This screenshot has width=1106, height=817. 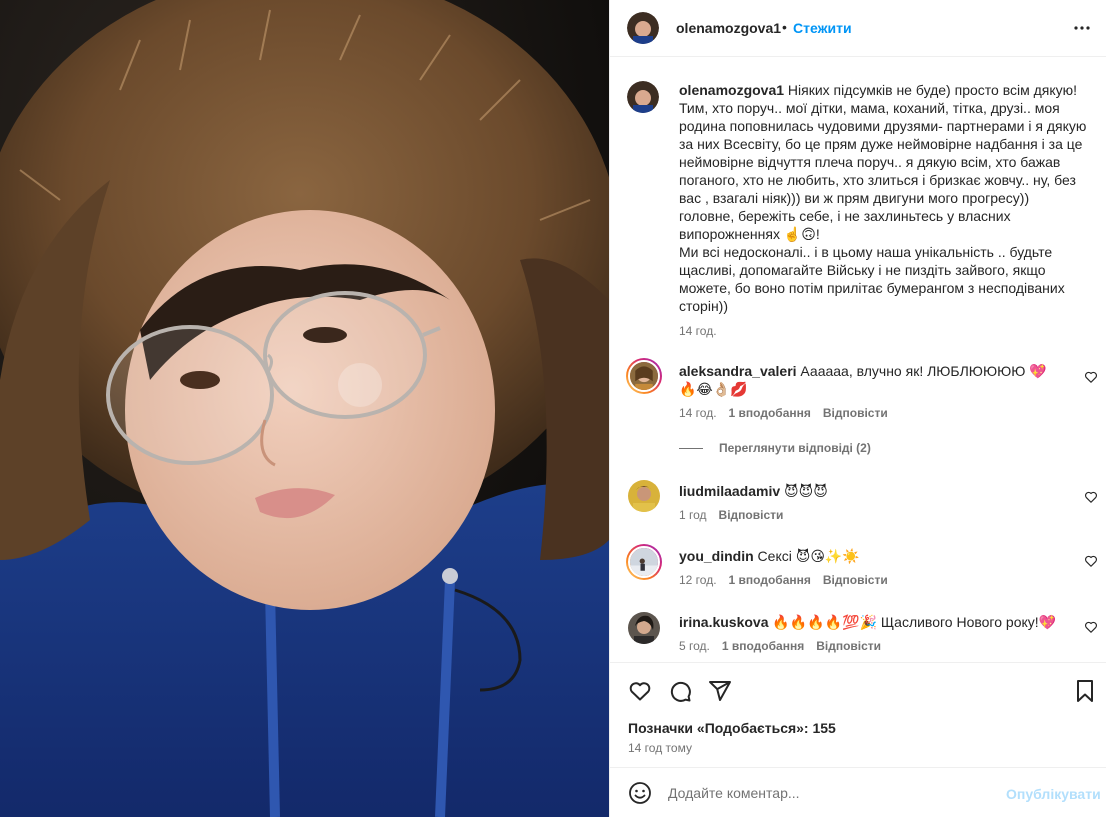 What do you see at coordinates (822, 28) in the screenshot?
I see `follow-button: Стежити` at bounding box center [822, 28].